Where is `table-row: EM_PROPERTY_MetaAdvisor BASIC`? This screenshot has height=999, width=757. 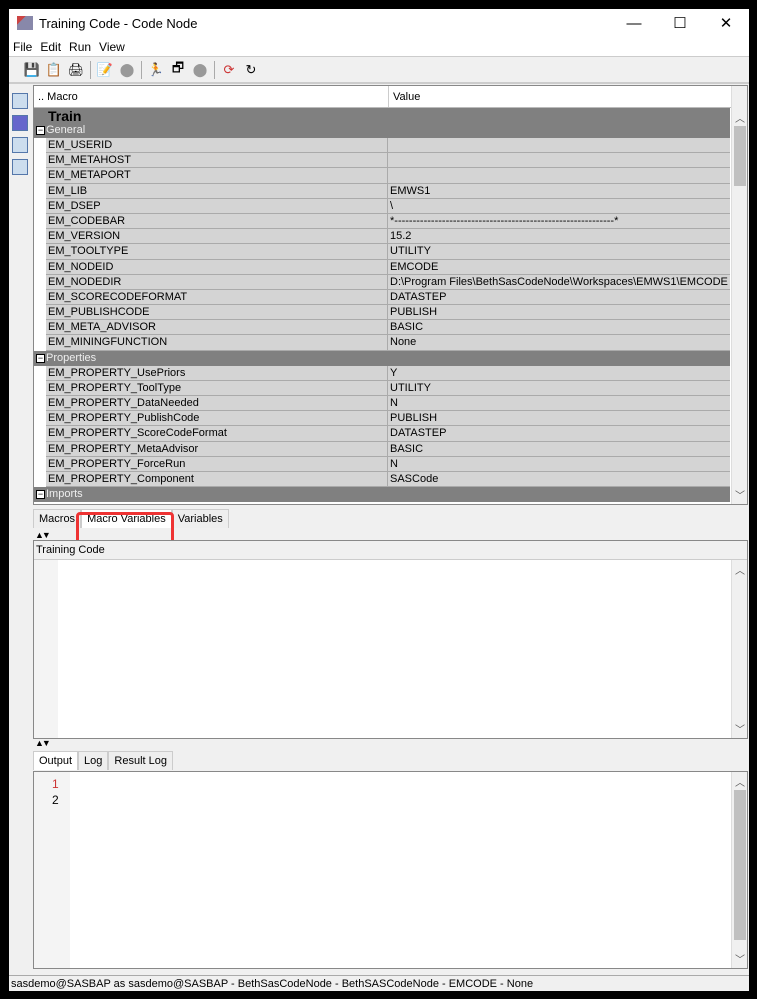
table-row: EM_PROPERTY_MetaAdvisor BASIC is located at coordinates (388, 449).